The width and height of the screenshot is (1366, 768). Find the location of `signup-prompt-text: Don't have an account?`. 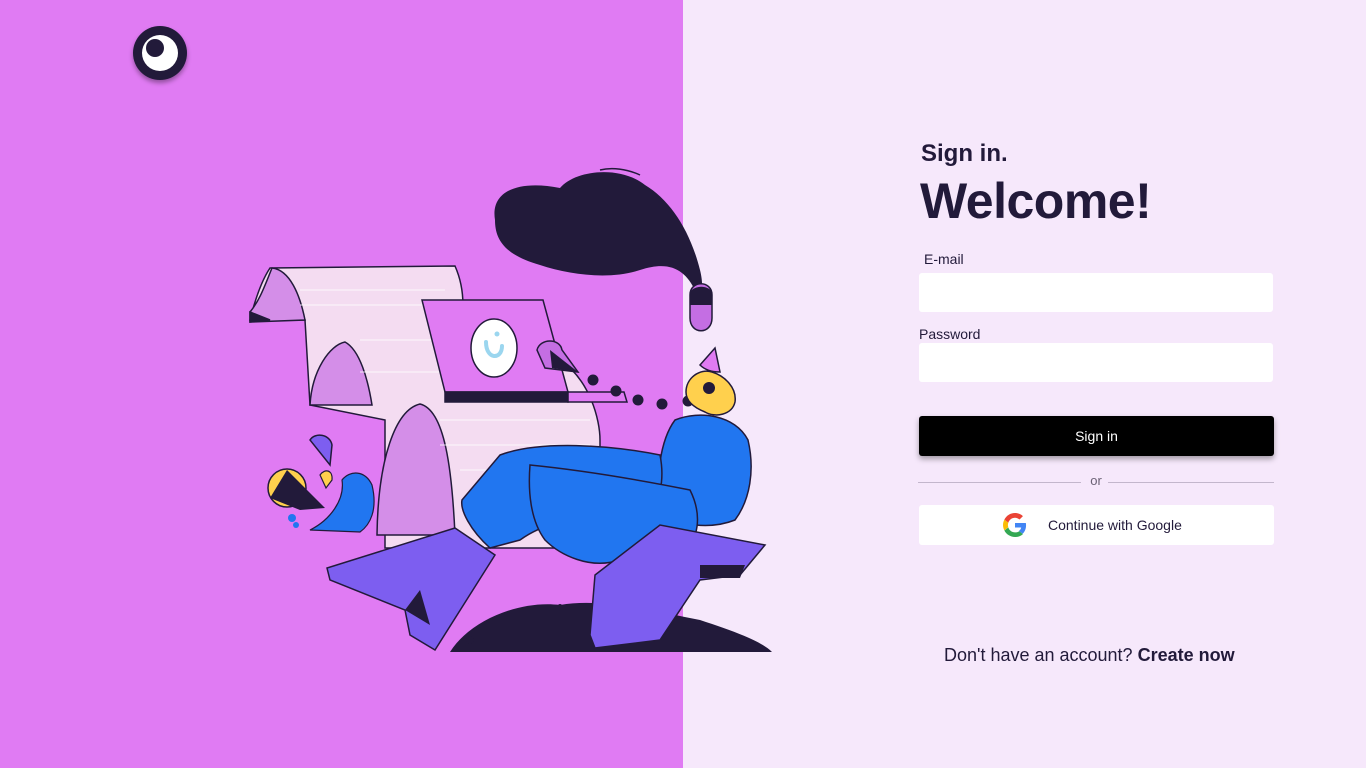

signup-prompt-text: Don't have an account? is located at coordinates (1038, 655).